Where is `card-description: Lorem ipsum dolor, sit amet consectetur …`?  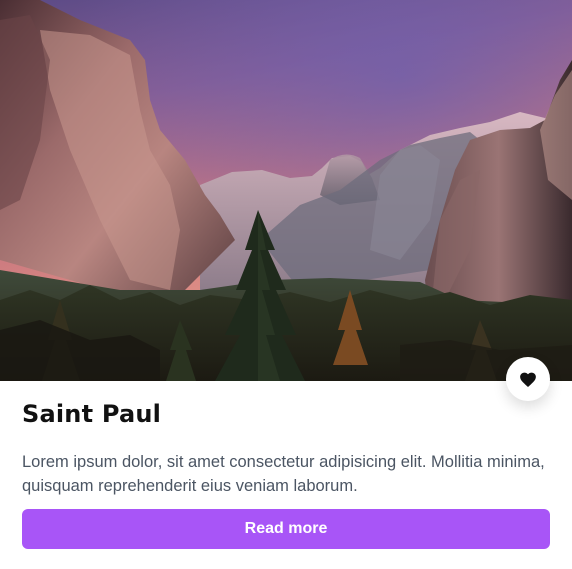 card-description: Lorem ipsum dolor, sit amet consectetur … is located at coordinates (283, 474).